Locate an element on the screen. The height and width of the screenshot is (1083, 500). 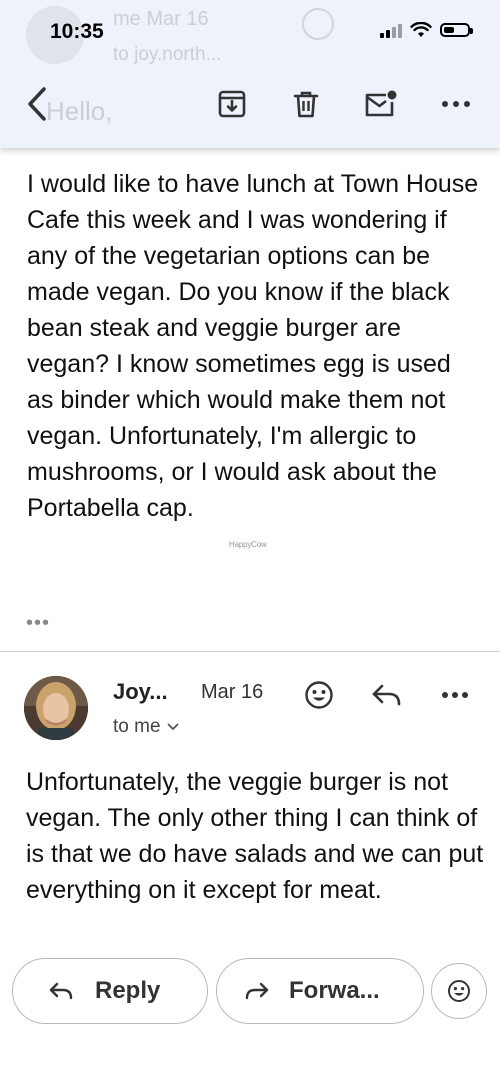
status-icons is located at coordinates (426, 30).